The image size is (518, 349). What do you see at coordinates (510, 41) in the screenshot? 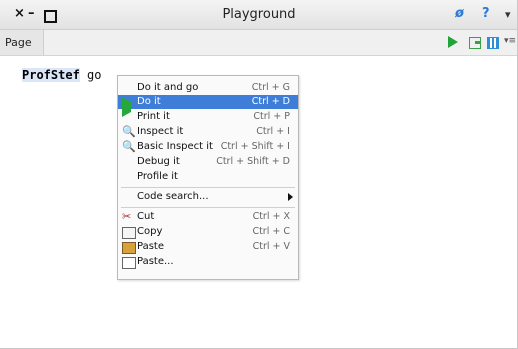
I see `more-menu-icon: ▾≡` at bounding box center [510, 41].